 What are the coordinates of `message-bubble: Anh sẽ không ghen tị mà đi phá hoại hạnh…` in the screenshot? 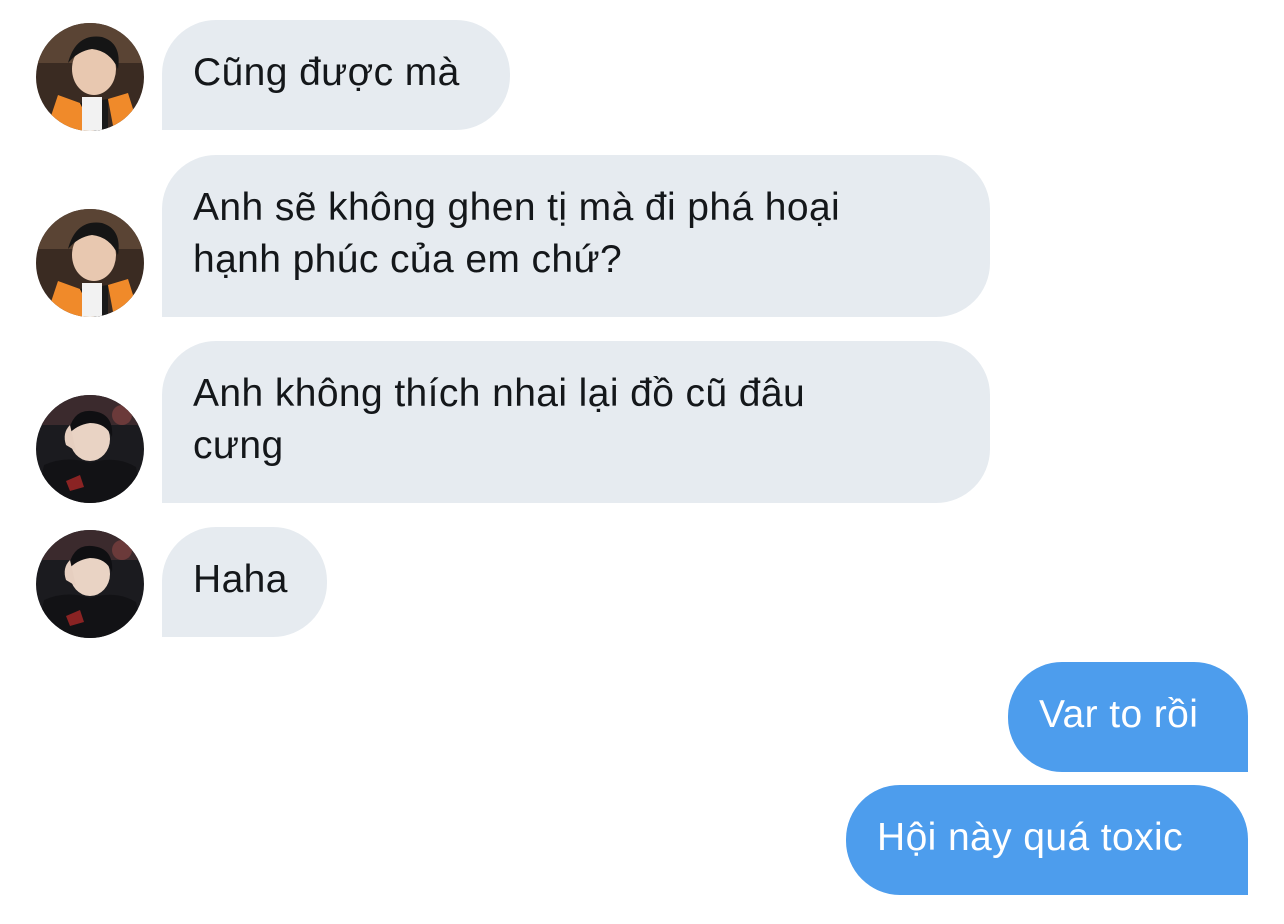 It's located at (576, 236).